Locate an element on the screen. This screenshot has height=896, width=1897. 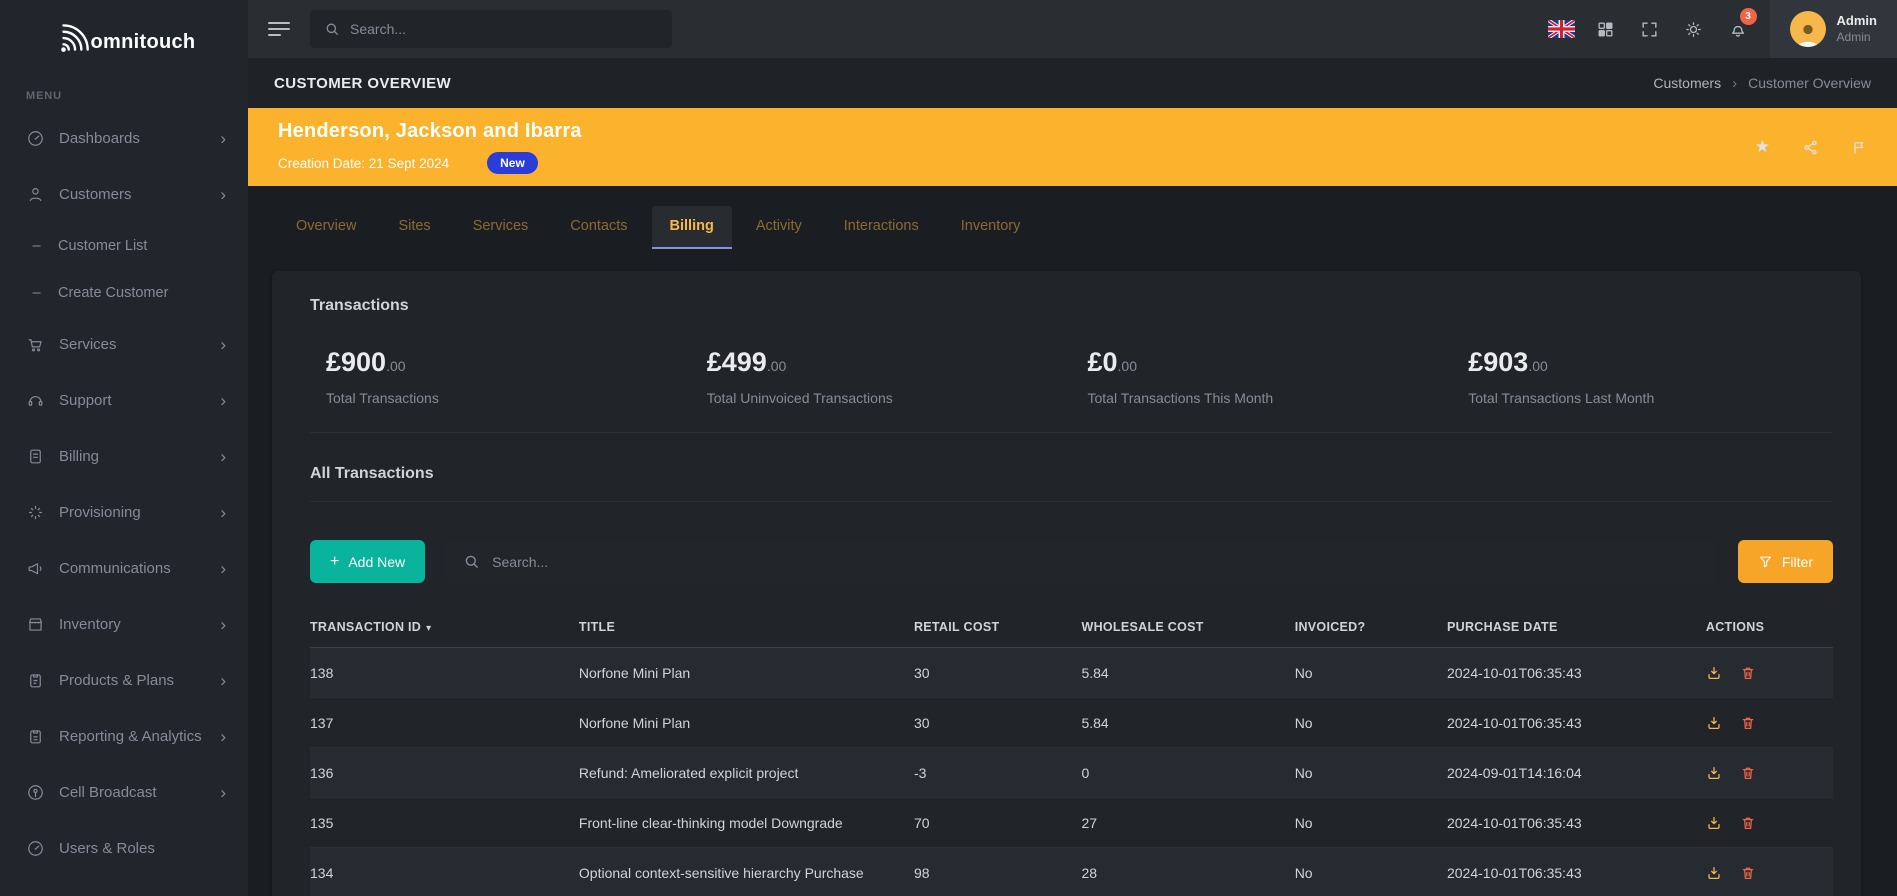
theme-toggle-button is located at coordinates (1694, 29).